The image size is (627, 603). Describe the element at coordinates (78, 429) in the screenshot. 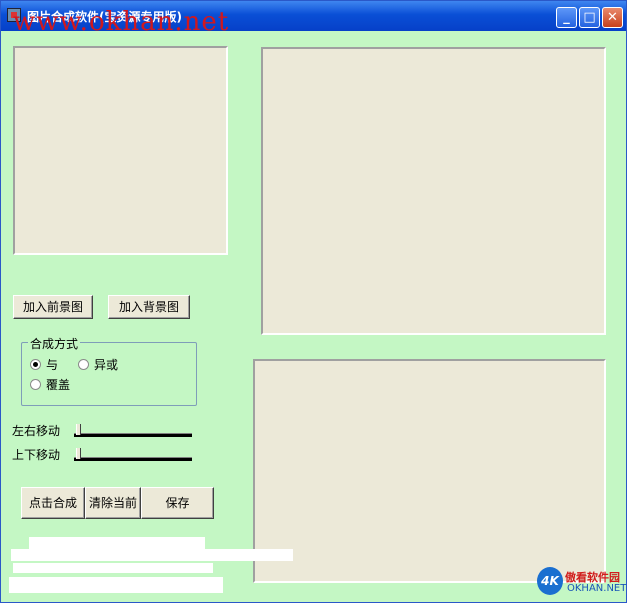

I see `horizontal-slider-thumb` at that location.